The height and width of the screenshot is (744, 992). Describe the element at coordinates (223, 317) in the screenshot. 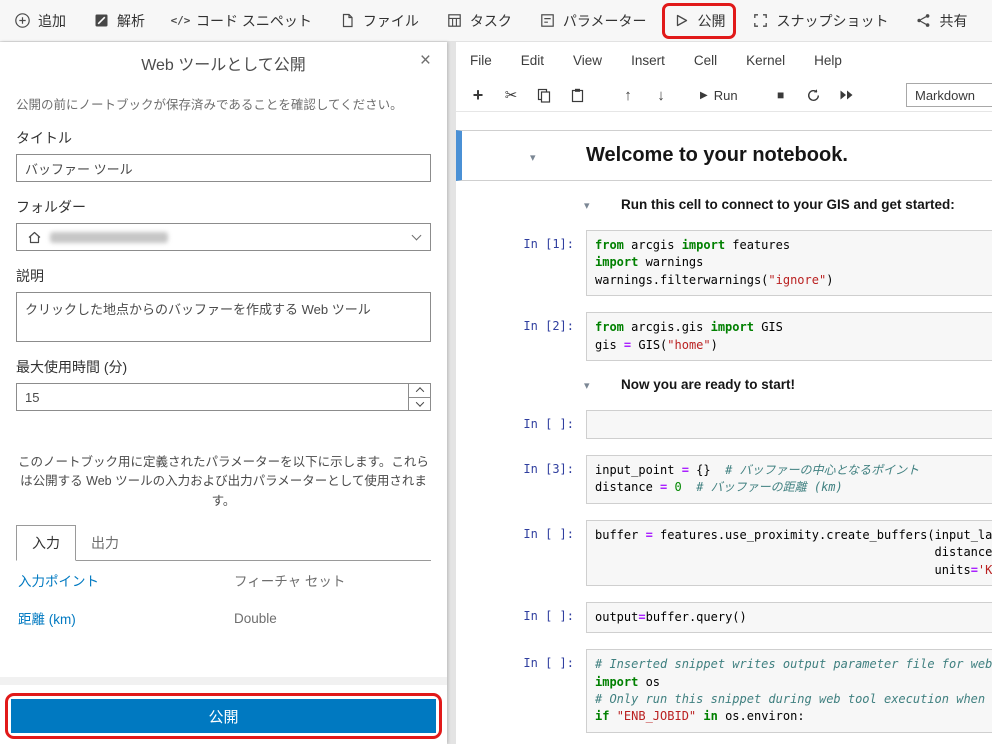

I see `description-textarea: クリックした地点からのバッファーを作成する Web ツール` at that location.